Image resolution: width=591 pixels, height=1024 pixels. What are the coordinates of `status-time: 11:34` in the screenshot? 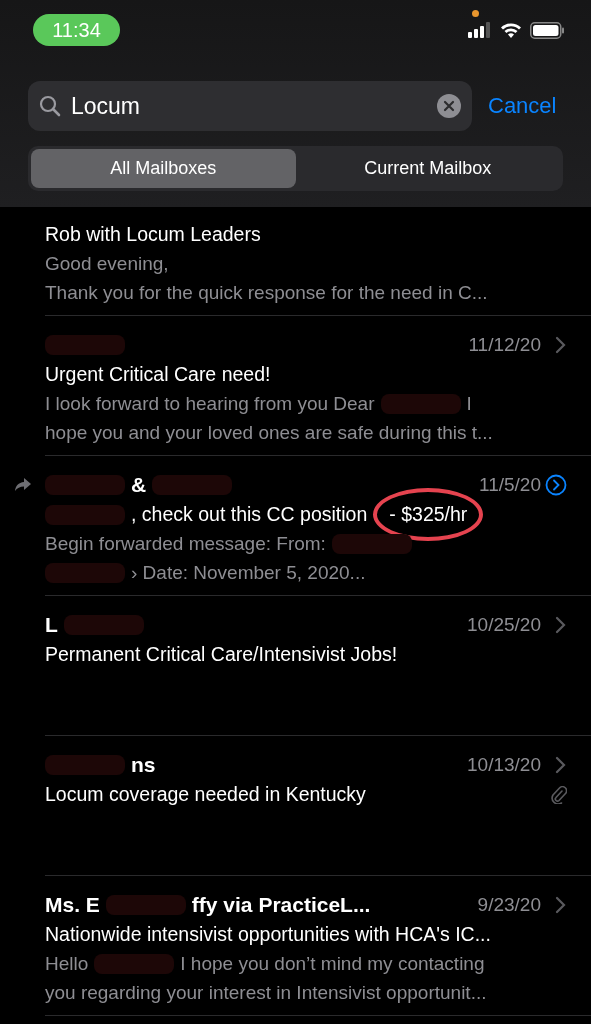 It's located at (76, 30).